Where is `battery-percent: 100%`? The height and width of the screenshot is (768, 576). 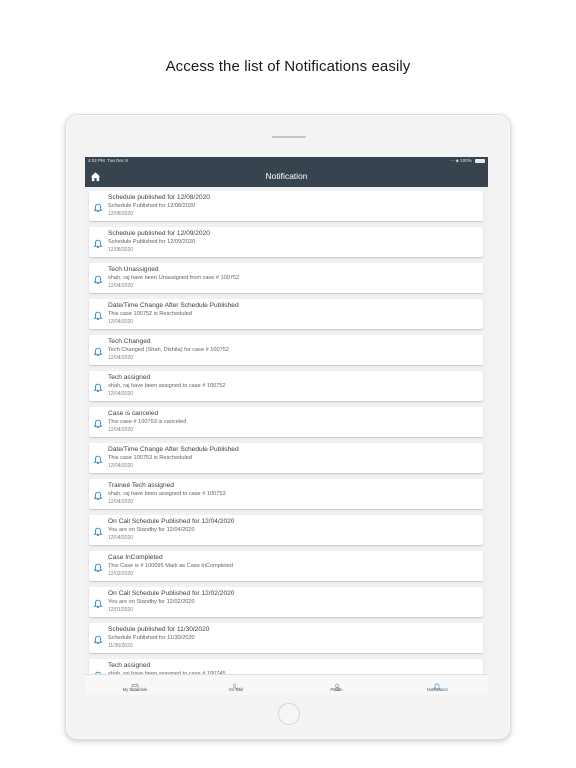
battery-percent: 100% is located at coordinates (466, 160).